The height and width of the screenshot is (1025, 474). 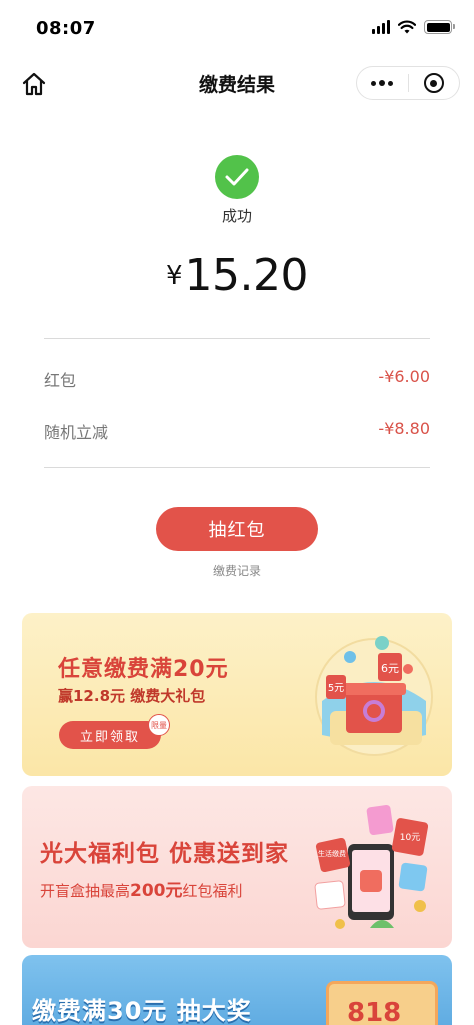 What do you see at coordinates (439, 27) in the screenshot?
I see `battery-icon` at bounding box center [439, 27].